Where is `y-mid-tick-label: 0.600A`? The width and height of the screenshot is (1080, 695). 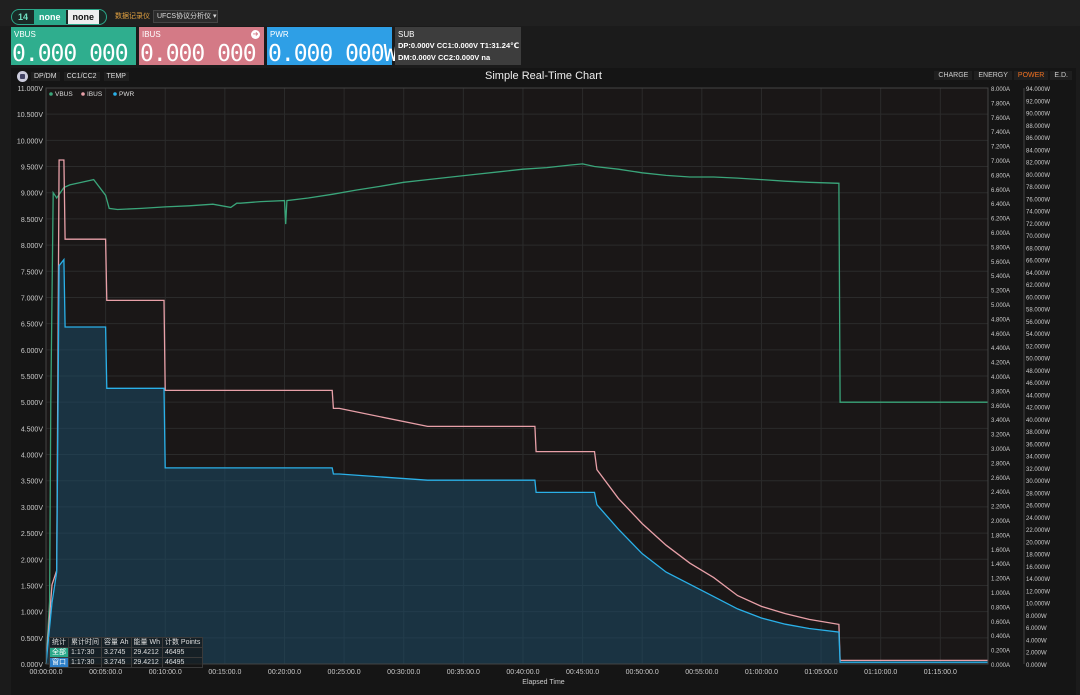 y-mid-tick-label: 0.600A is located at coordinates (1000, 623).